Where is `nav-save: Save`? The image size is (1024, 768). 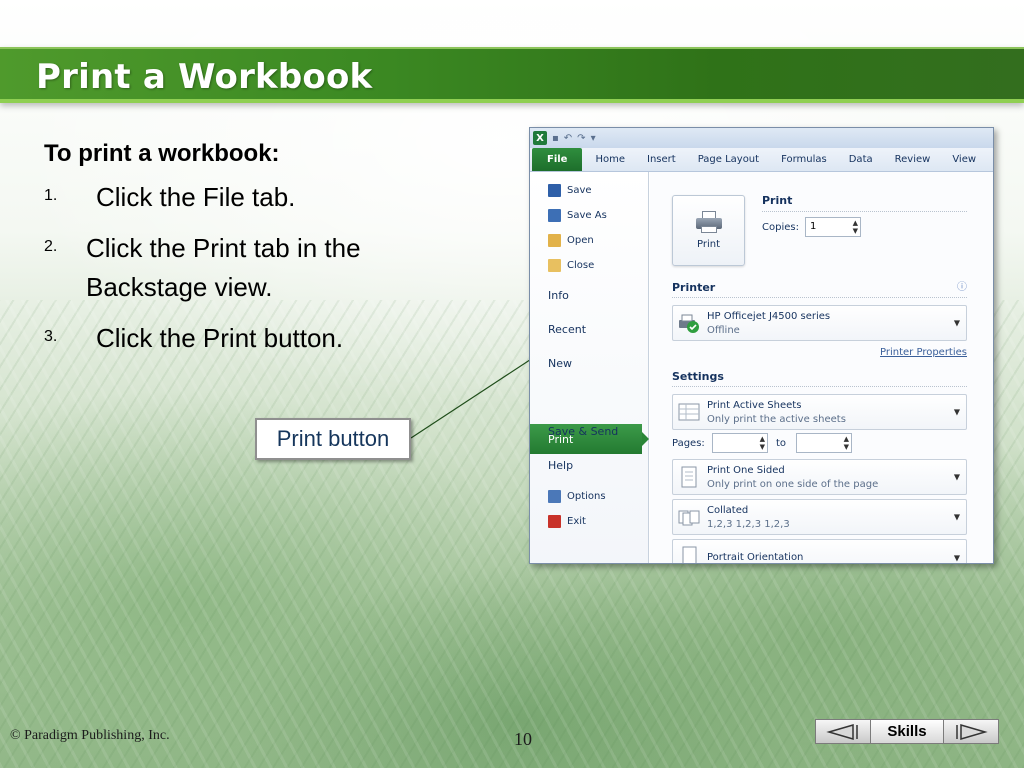 nav-save: Save is located at coordinates (570, 190).